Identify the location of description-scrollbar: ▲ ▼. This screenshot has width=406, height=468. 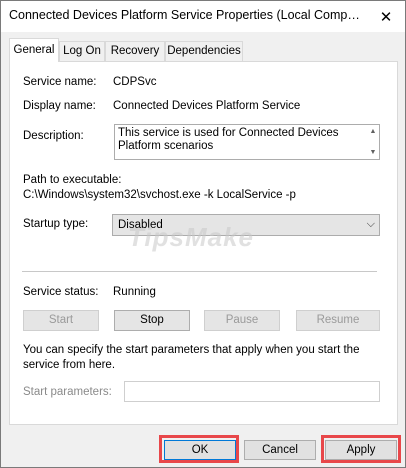
(373, 142).